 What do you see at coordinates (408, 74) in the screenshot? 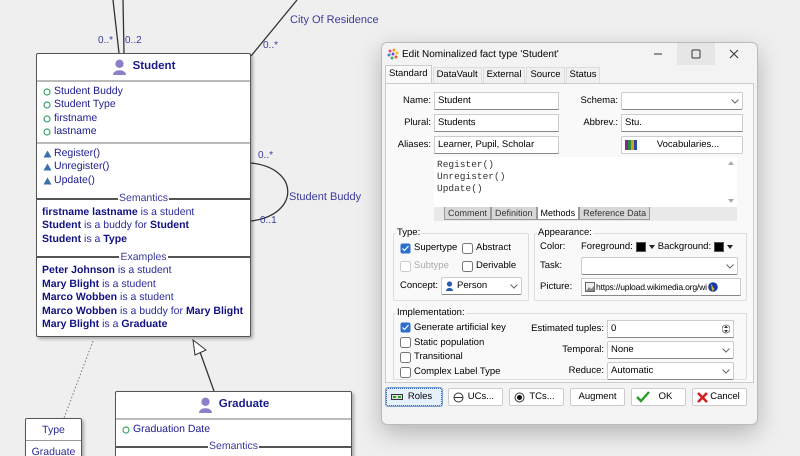
I see `tab: Standard` at bounding box center [408, 74].